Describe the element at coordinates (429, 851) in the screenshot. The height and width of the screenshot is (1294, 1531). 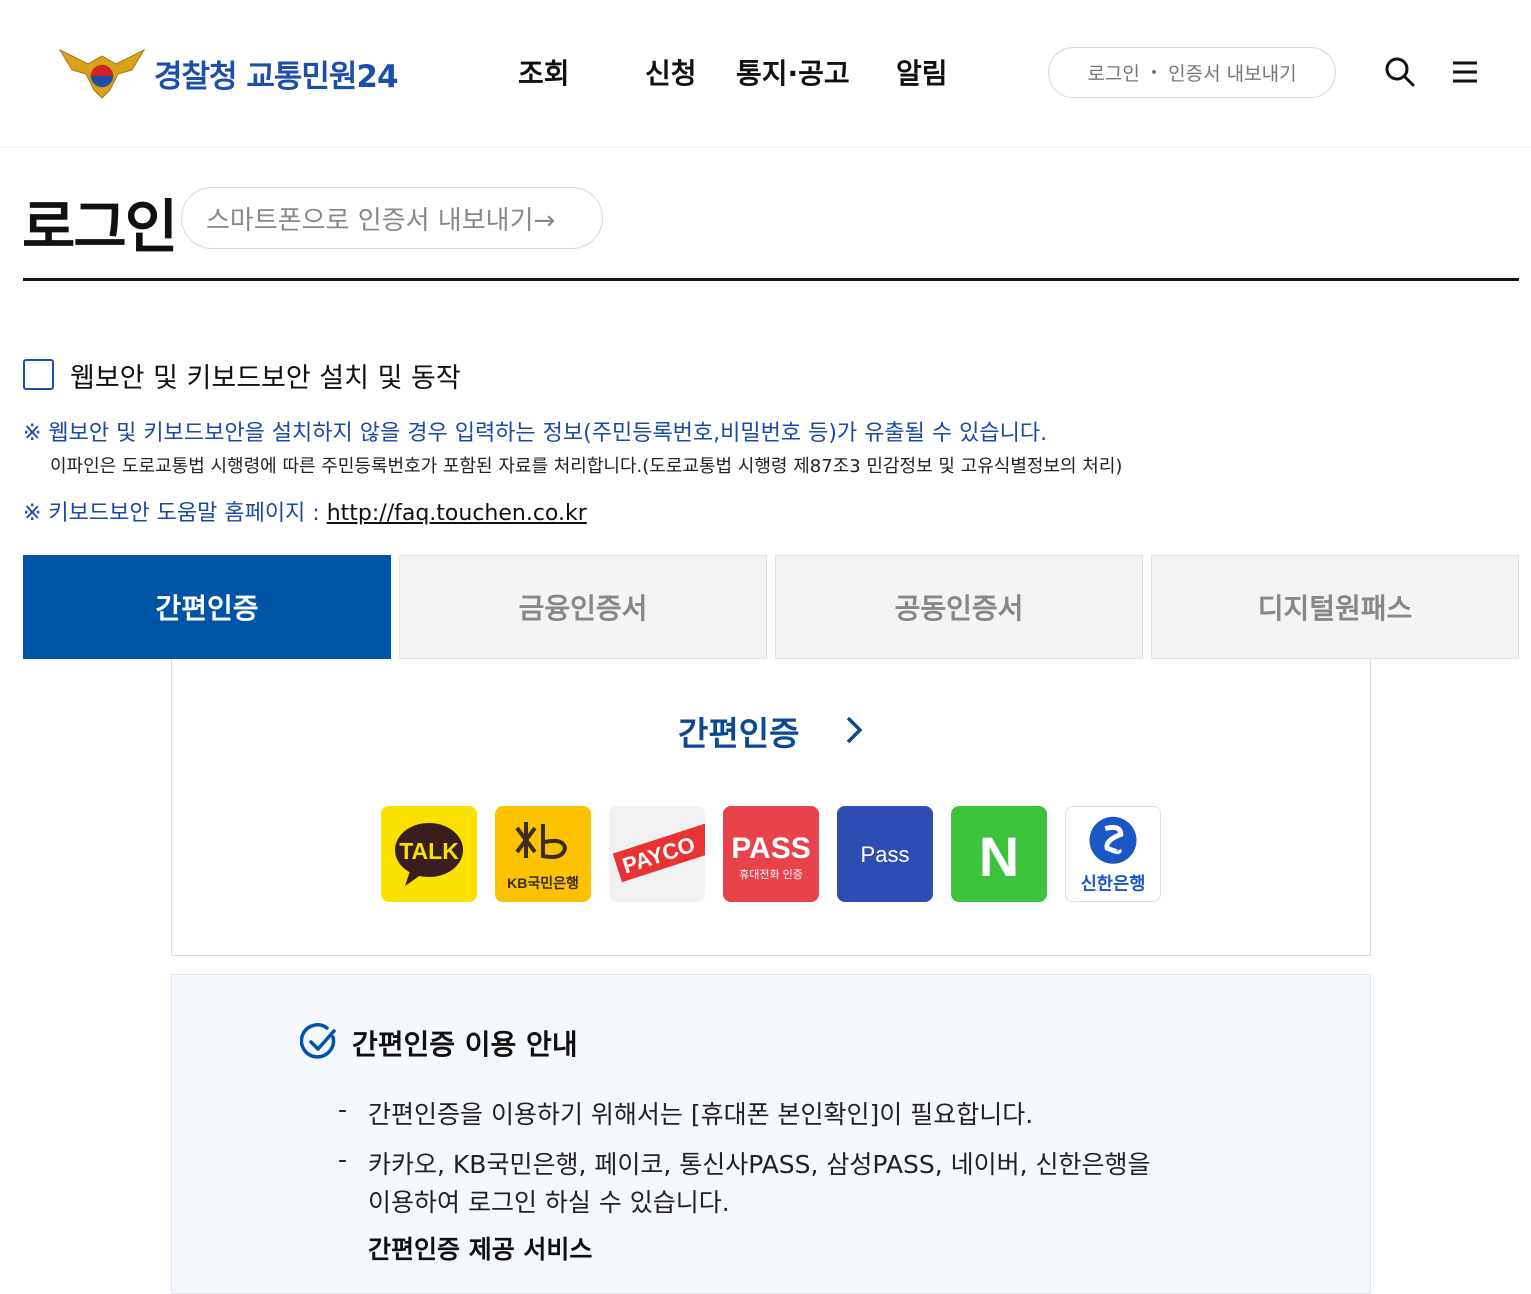
I see `kakao-label: TALK` at that location.